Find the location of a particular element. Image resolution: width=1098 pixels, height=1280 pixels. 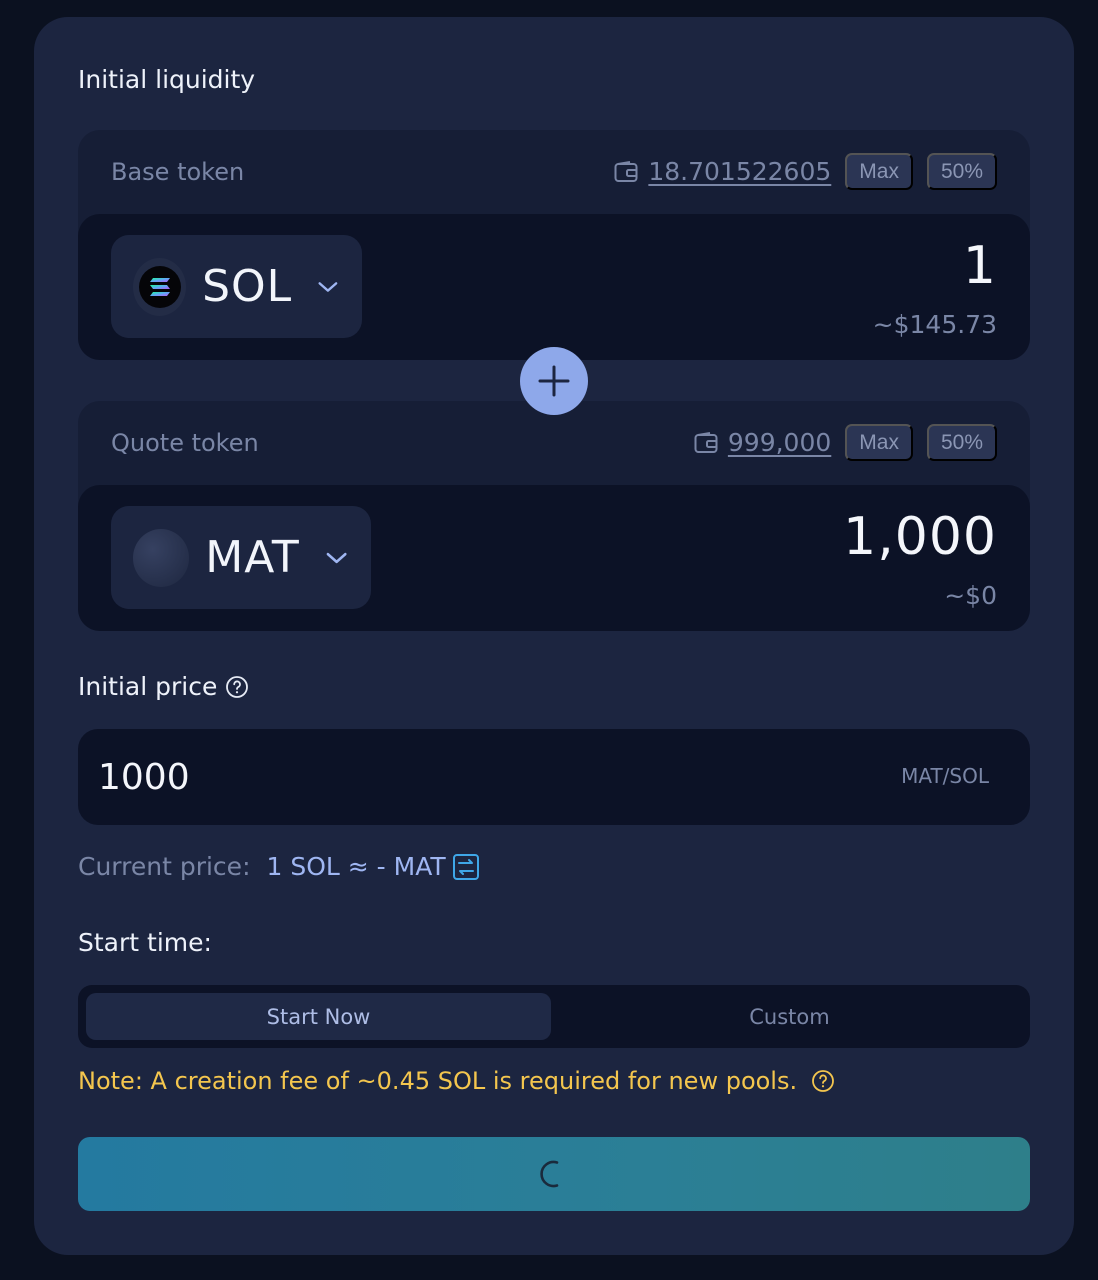

quote-token-input-area: MAT 1,000 ~$0 is located at coordinates (554, 558).